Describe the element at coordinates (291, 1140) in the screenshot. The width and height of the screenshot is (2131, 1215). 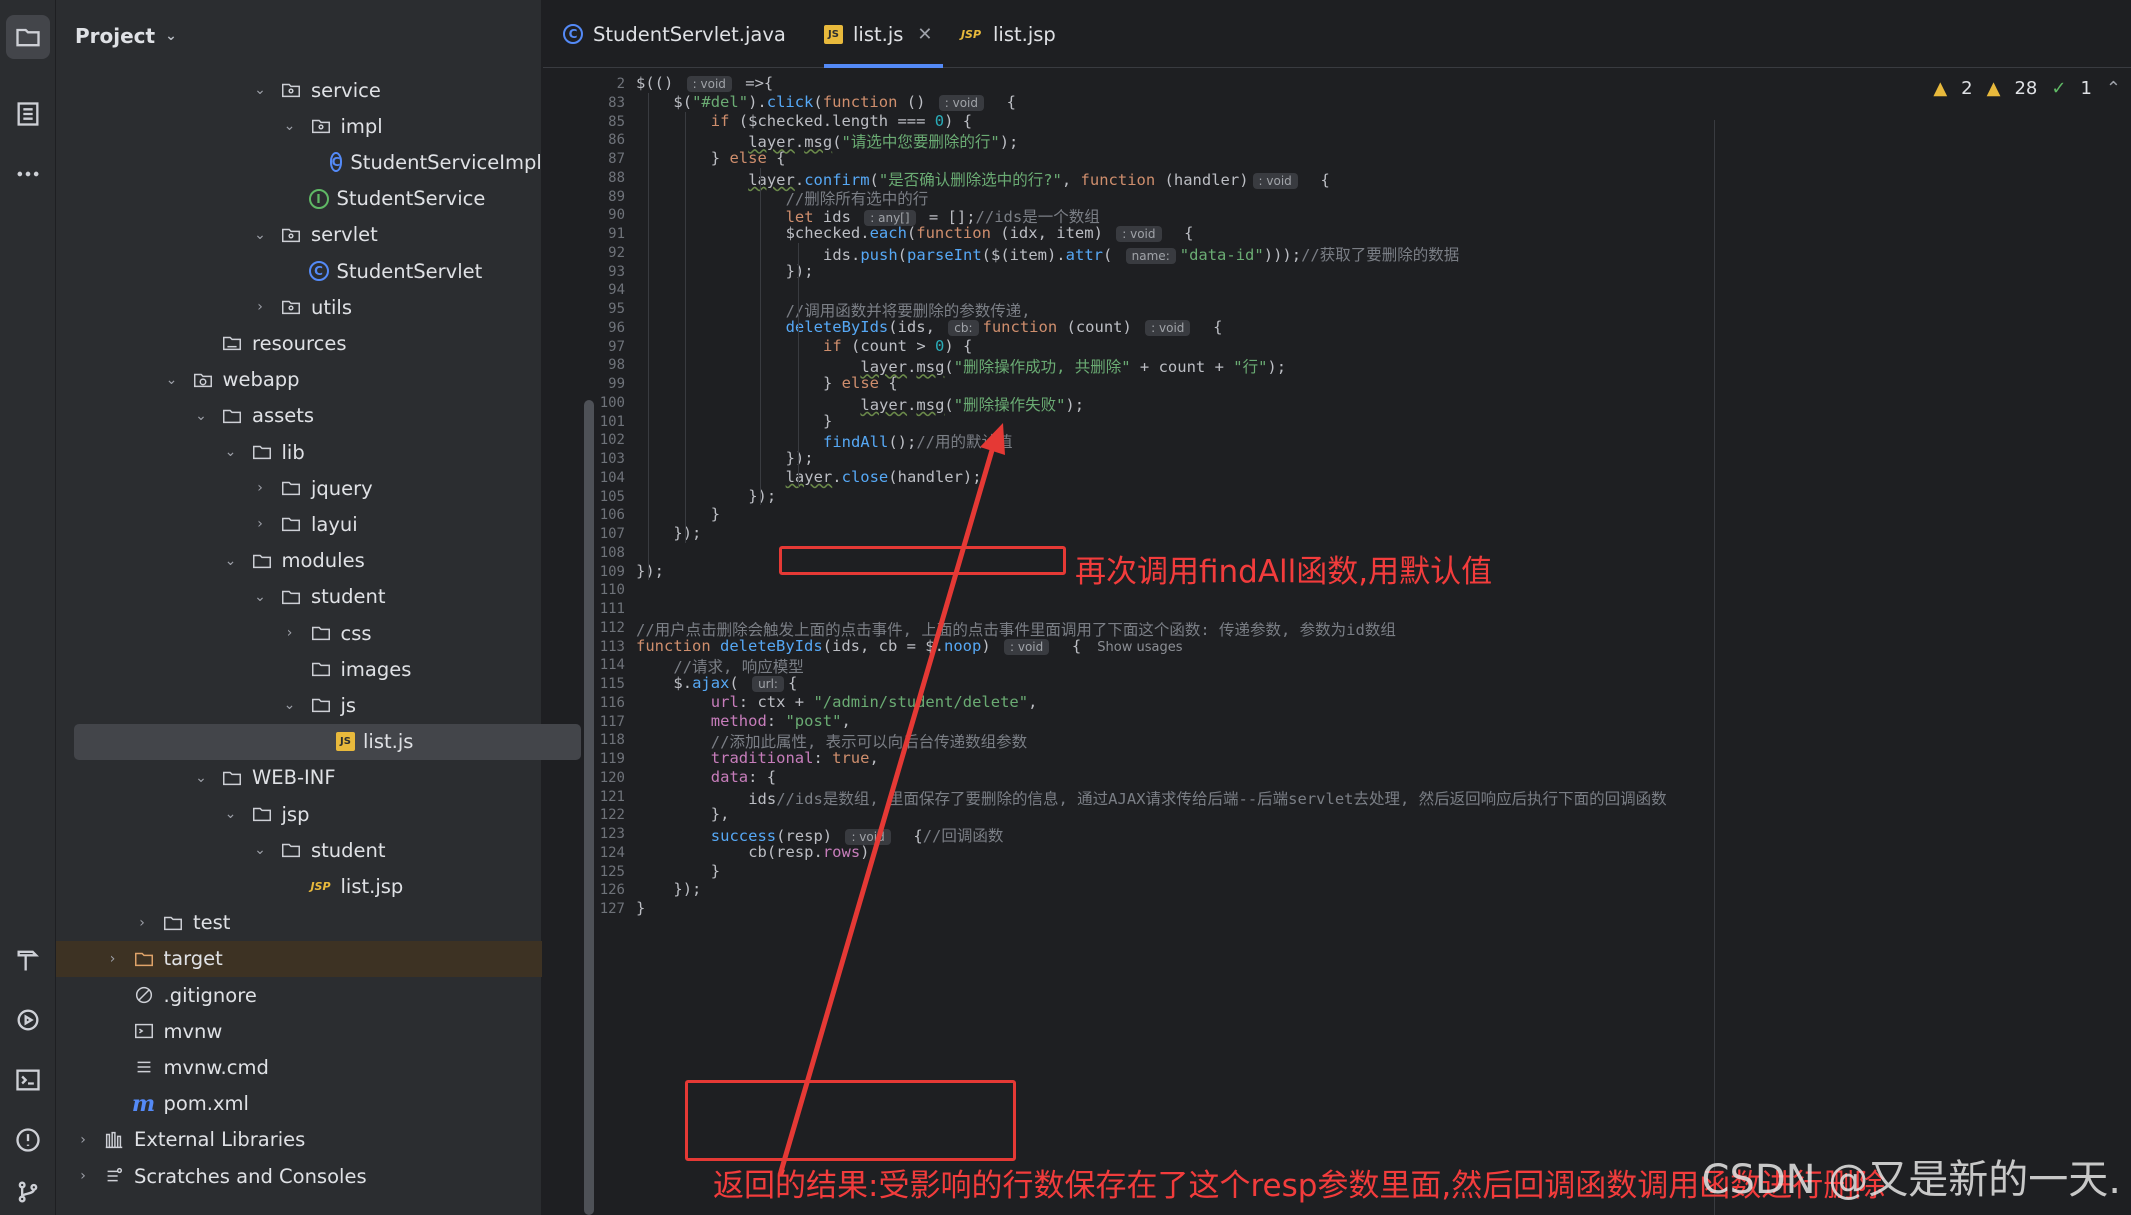
I see `tree-item: › External Libraries` at that location.